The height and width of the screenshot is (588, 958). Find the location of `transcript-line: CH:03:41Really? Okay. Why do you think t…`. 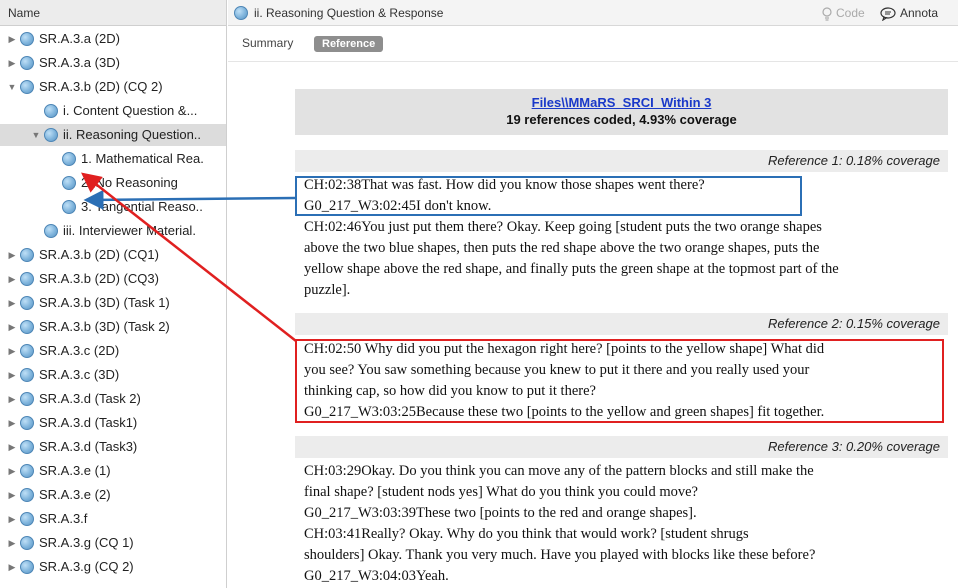

transcript-line: CH:03:41Really? Okay. Why do you think t… is located at coordinates (526, 534).